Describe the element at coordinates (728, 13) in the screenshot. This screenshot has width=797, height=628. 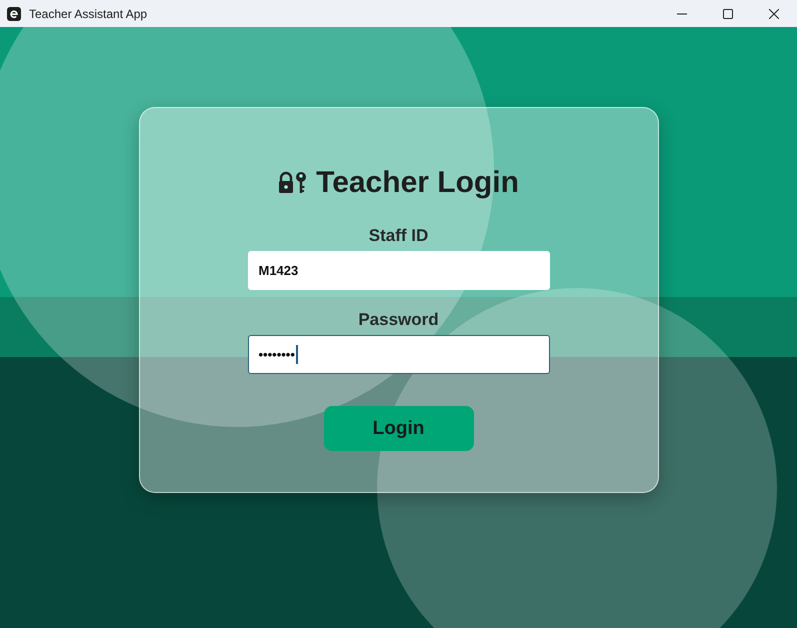
I see `maximize-icon` at that location.